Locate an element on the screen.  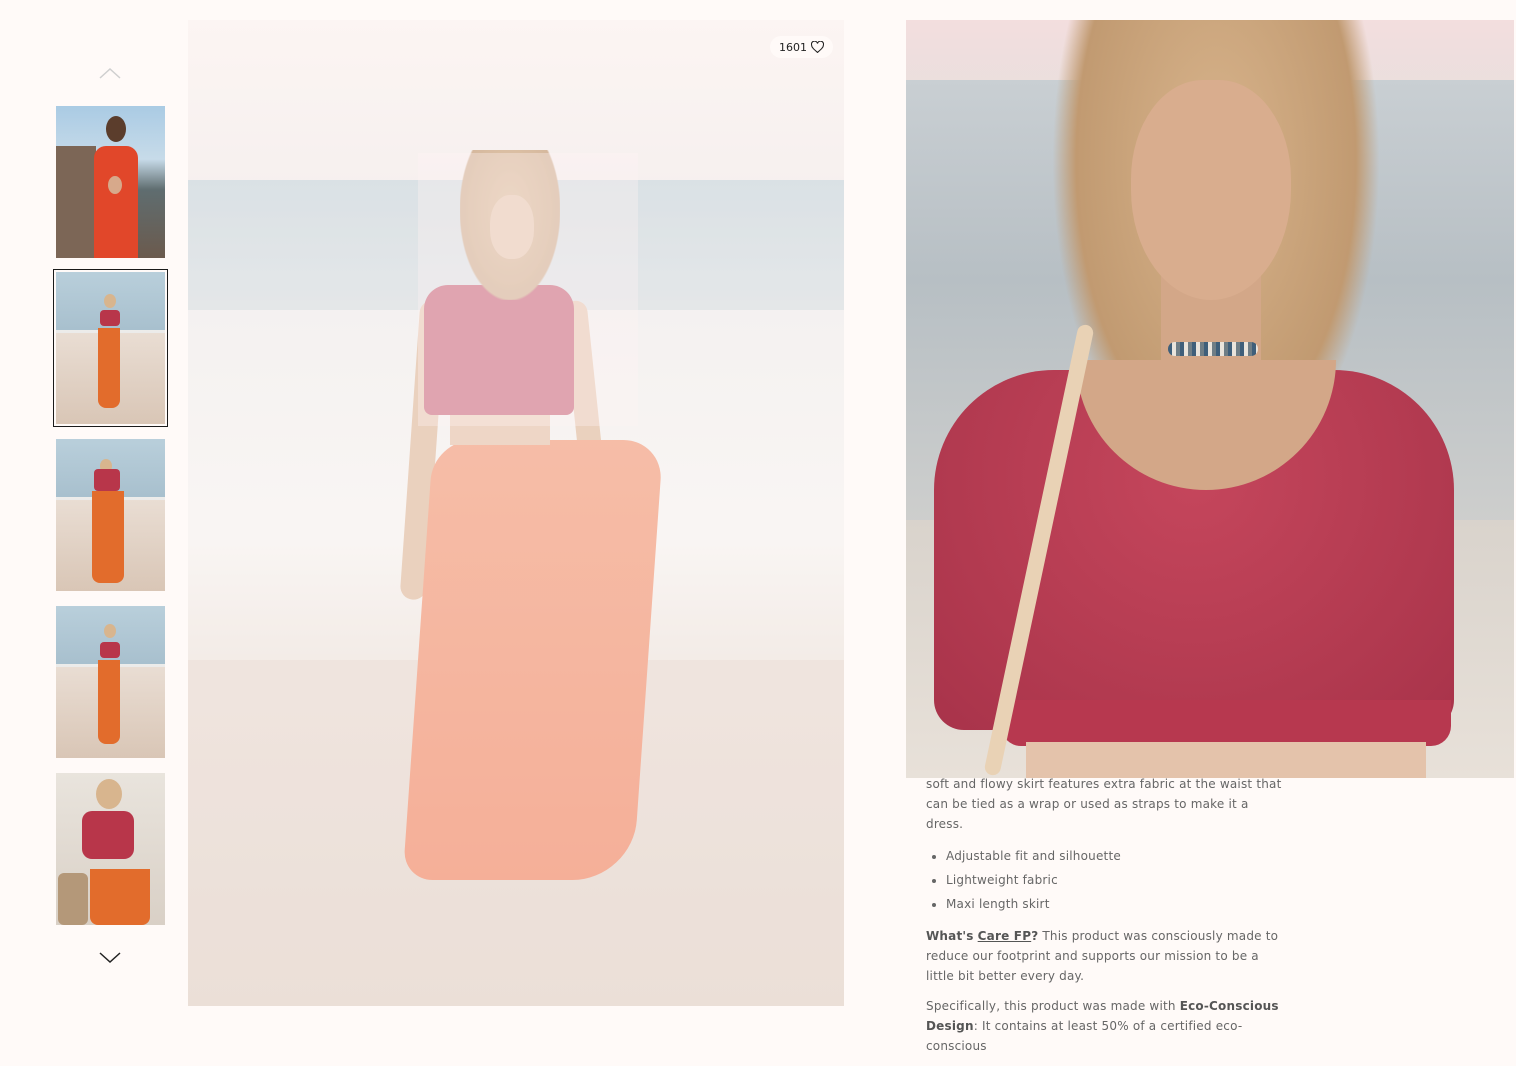
chevron-down-icon is located at coordinates (110, 958).